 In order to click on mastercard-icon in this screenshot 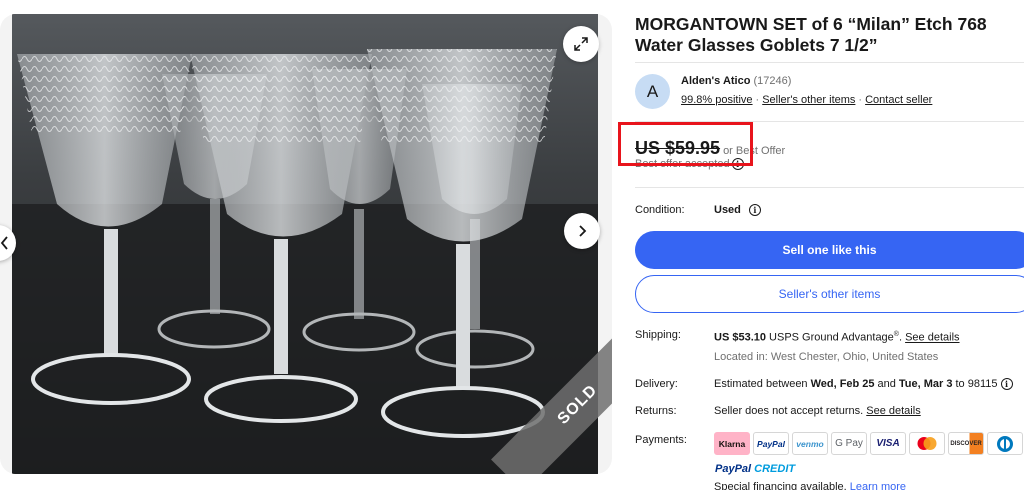, I will do `click(927, 443)`.